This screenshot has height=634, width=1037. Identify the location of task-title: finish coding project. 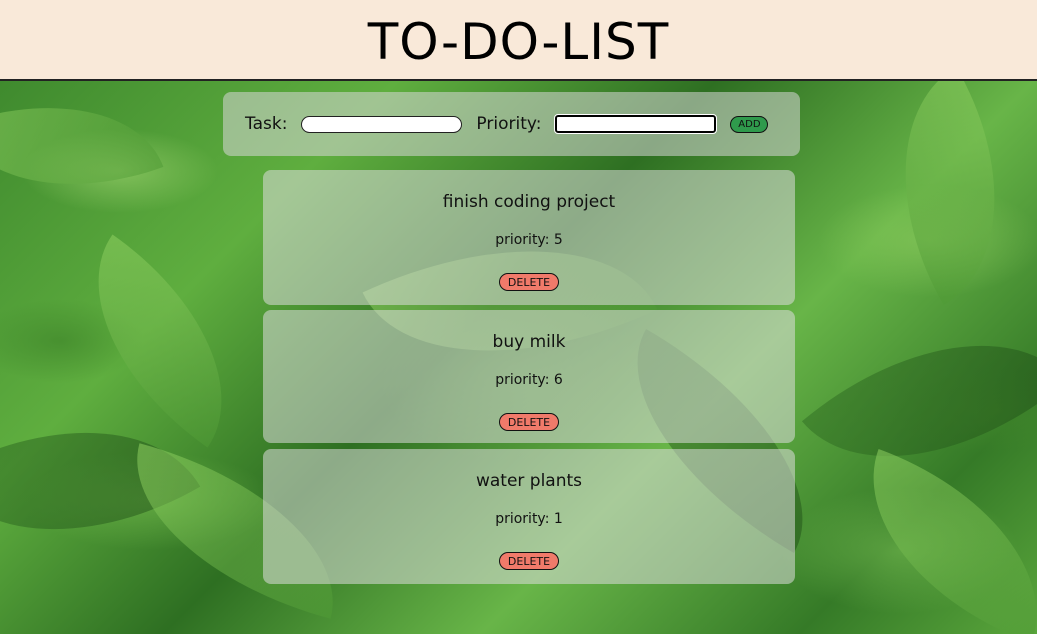
(529, 202).